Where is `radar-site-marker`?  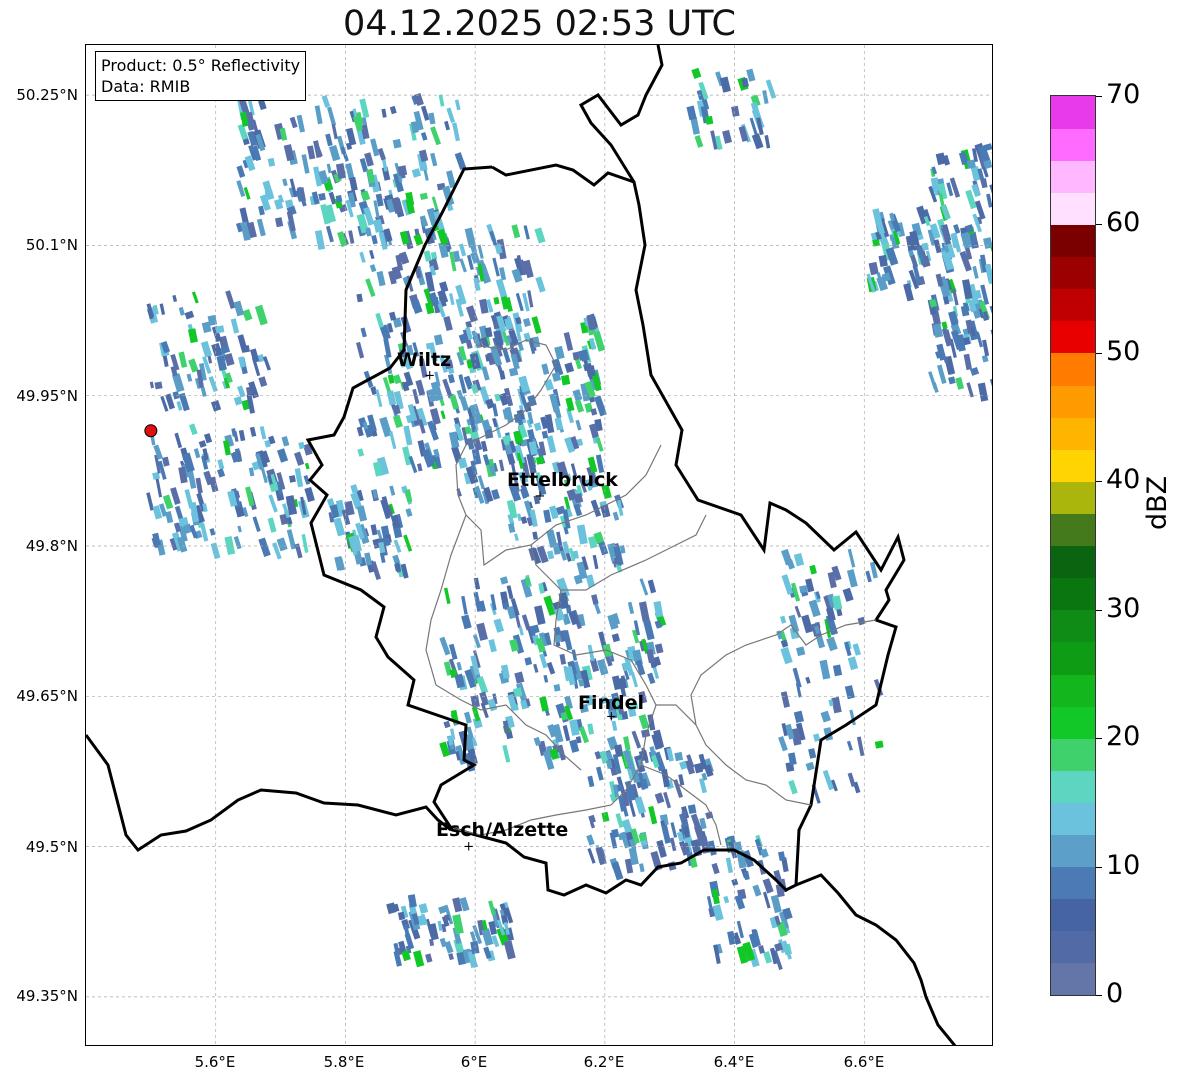 radar-site-marker is located at coordinates (151, 431).